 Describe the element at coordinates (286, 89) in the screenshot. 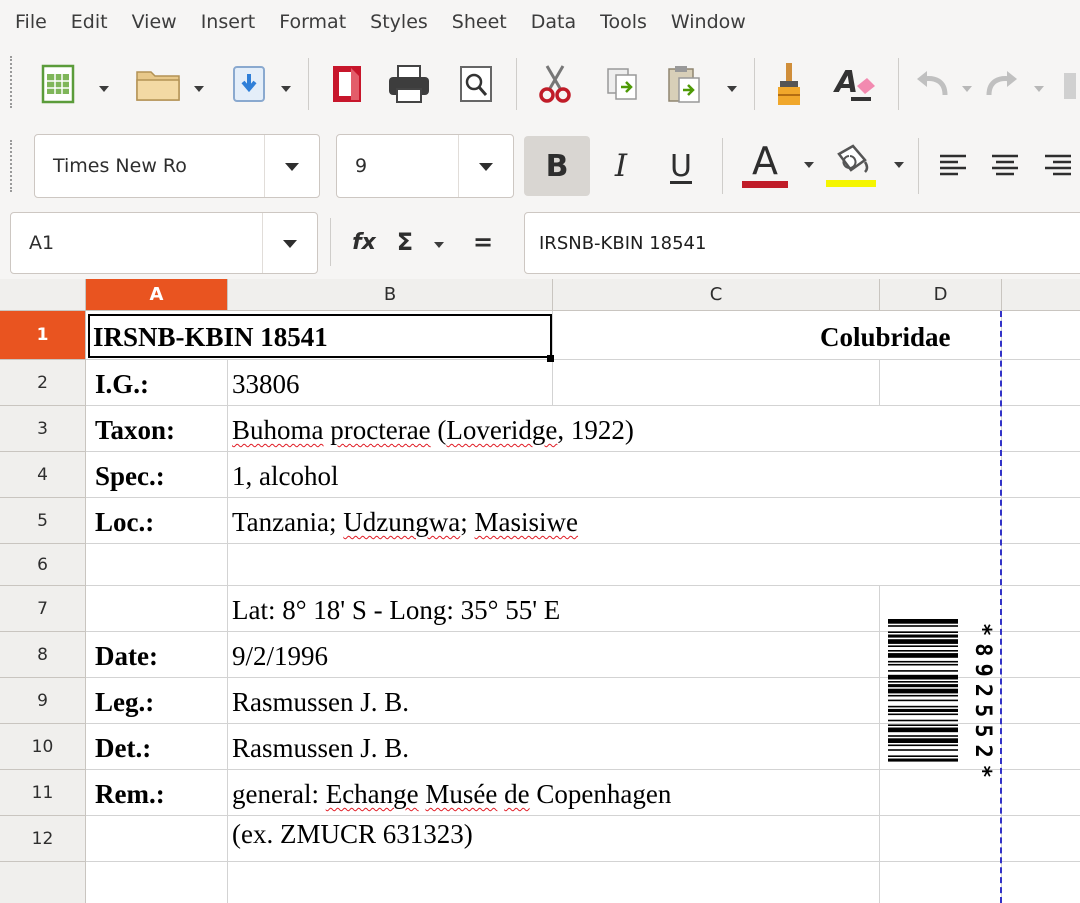

I see `save-dropdown-icon` at that location.